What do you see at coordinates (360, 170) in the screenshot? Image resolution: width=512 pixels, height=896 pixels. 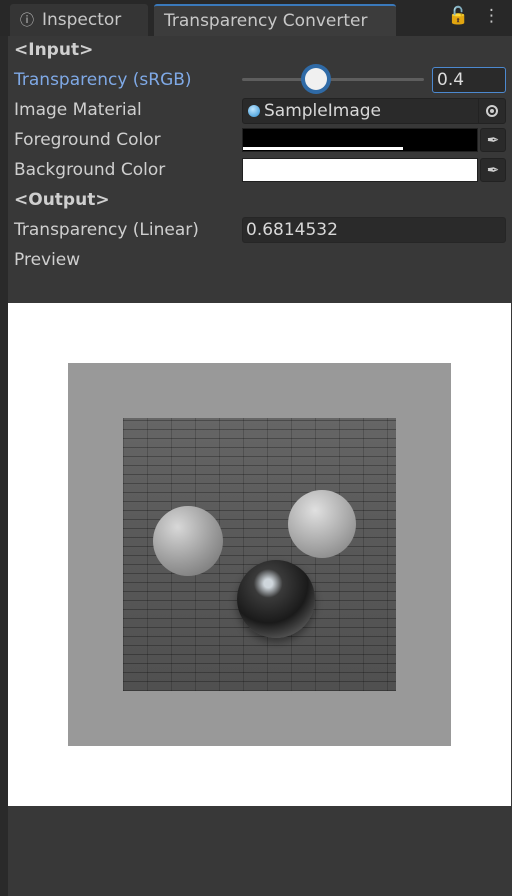 I see `background-color-field` at bounding box center [360, 170].